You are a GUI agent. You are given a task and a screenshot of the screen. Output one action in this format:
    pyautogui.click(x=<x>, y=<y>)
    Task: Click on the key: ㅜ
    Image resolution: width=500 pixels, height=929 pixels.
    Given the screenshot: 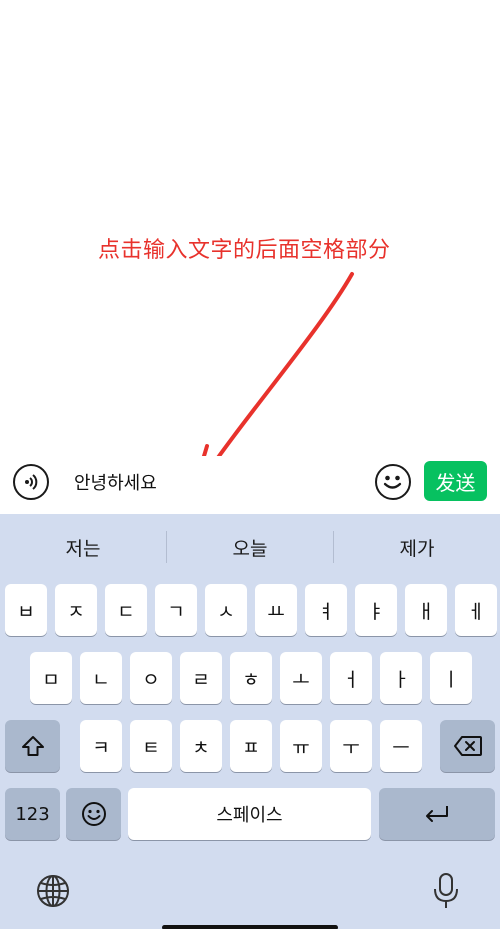 What is the action you would take?
    pyautogui.click(x=351, y=746)
    